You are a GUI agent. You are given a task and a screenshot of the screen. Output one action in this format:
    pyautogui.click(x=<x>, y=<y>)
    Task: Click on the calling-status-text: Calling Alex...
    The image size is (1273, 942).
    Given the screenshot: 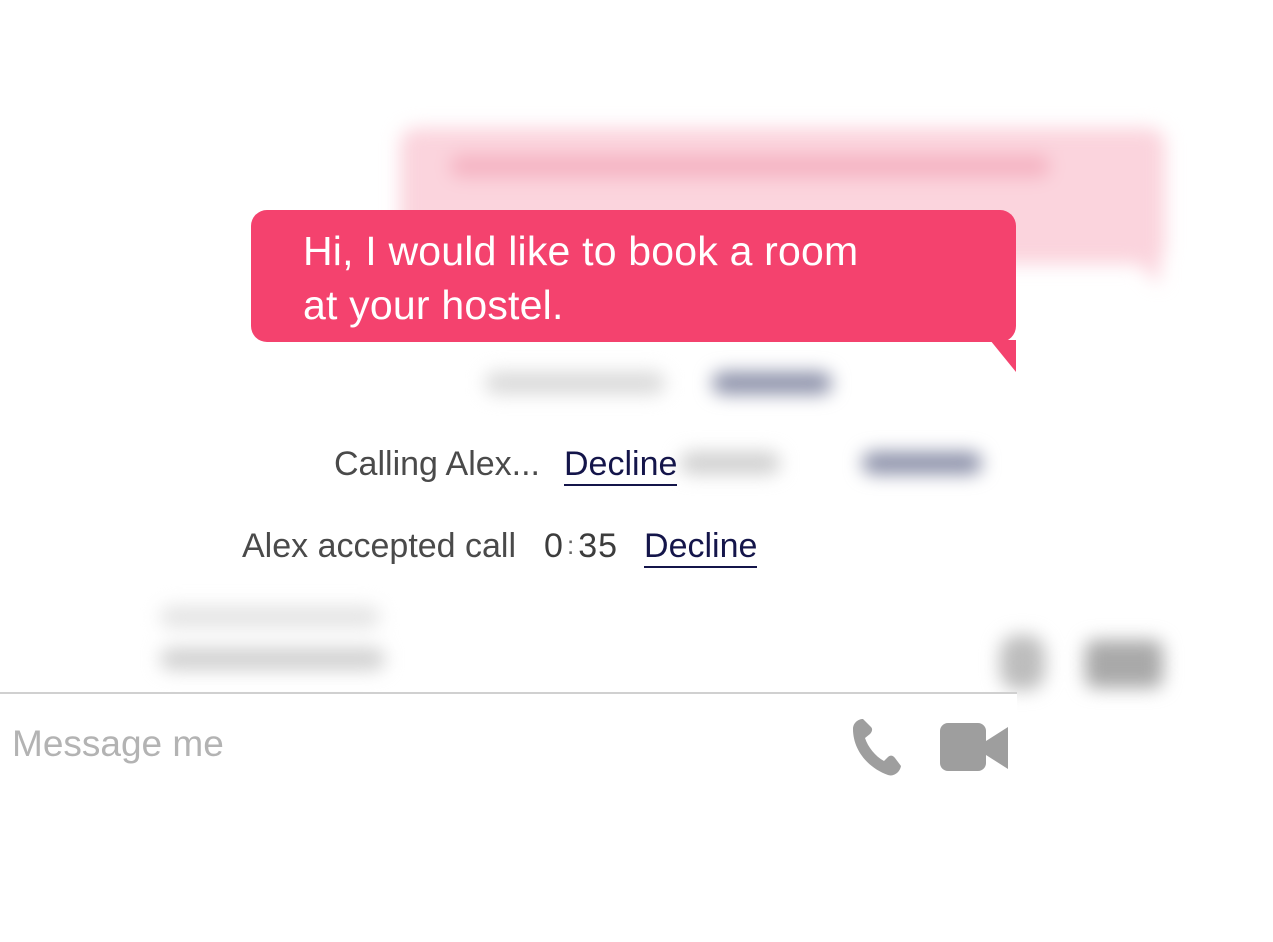 What is the action you would take?
    pyautogui.click(x=437, y=464)
    